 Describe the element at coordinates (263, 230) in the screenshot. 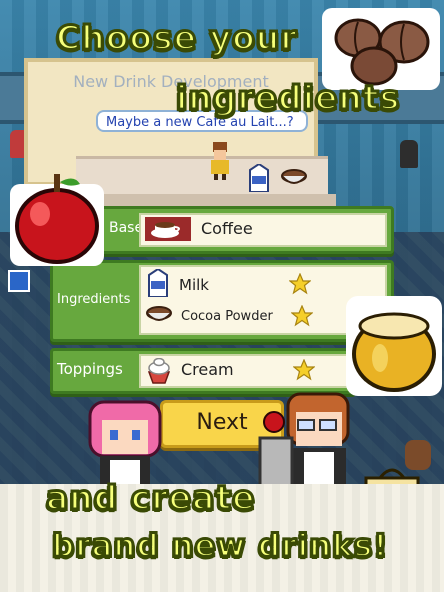

I see `base-slot: Coffee` at that location.